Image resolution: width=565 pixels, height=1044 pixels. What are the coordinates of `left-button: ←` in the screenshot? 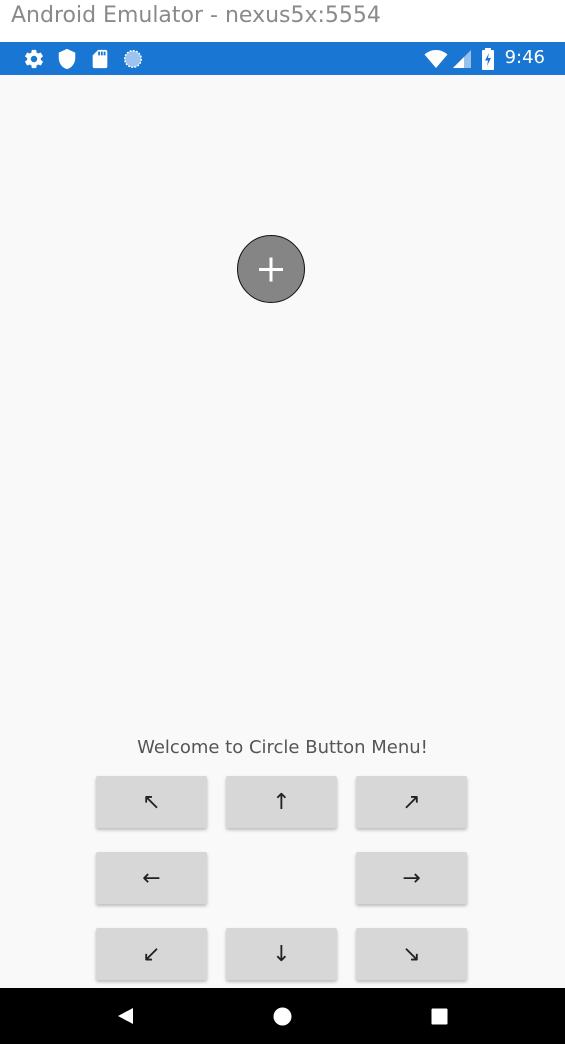 It's located at (151, 878).